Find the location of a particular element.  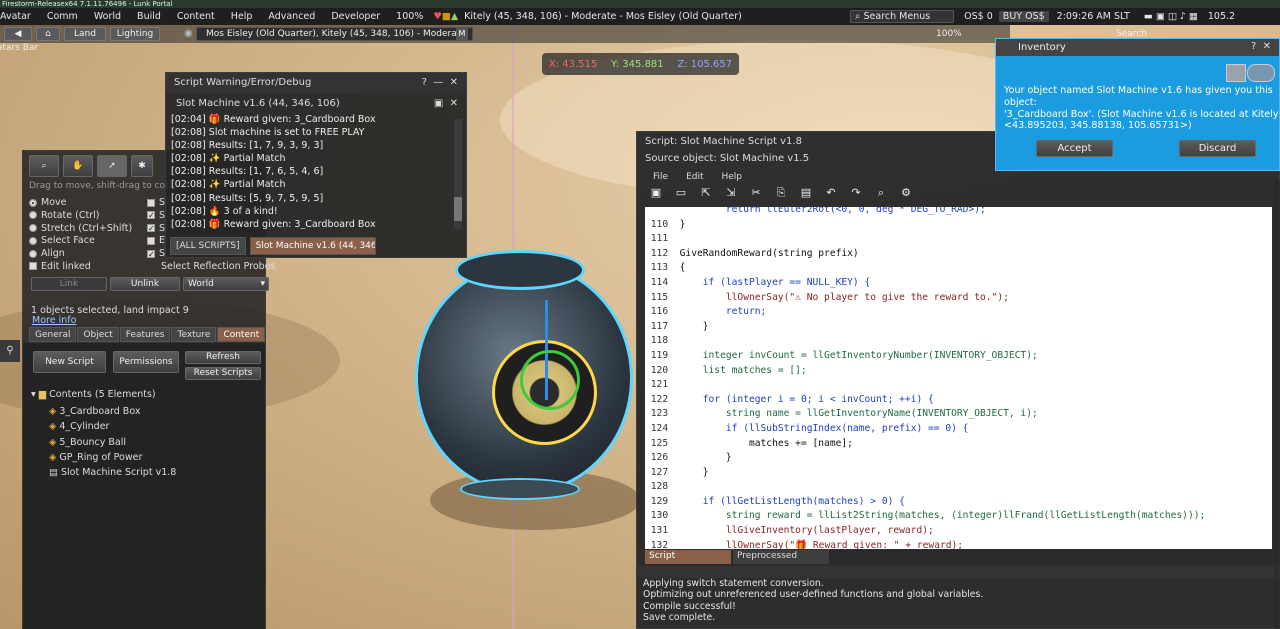

right-edge-scrollbar is located at coordinates (1277, 404).